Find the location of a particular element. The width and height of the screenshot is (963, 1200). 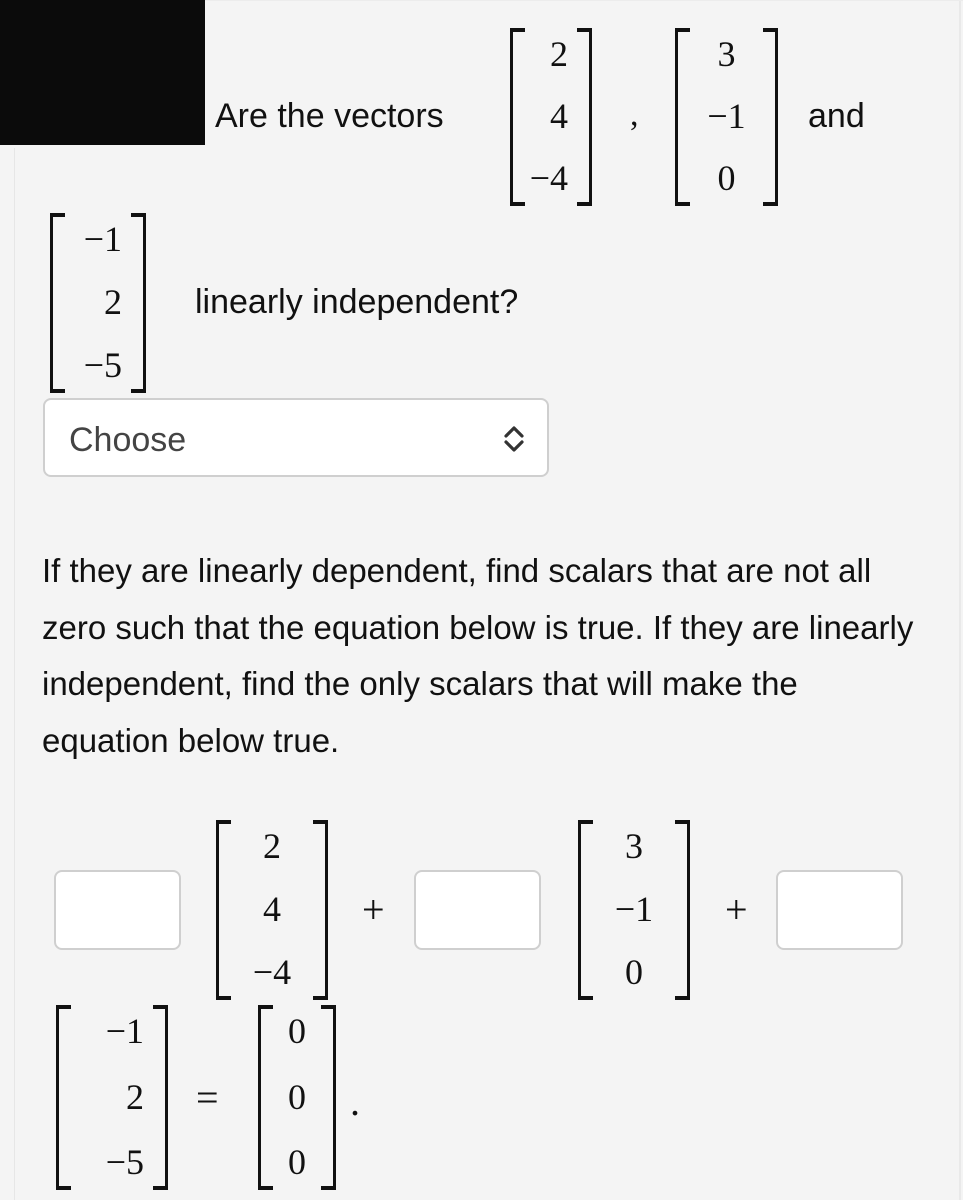

vector-1: 2 4 −4 is located at coordinates (551, 117).